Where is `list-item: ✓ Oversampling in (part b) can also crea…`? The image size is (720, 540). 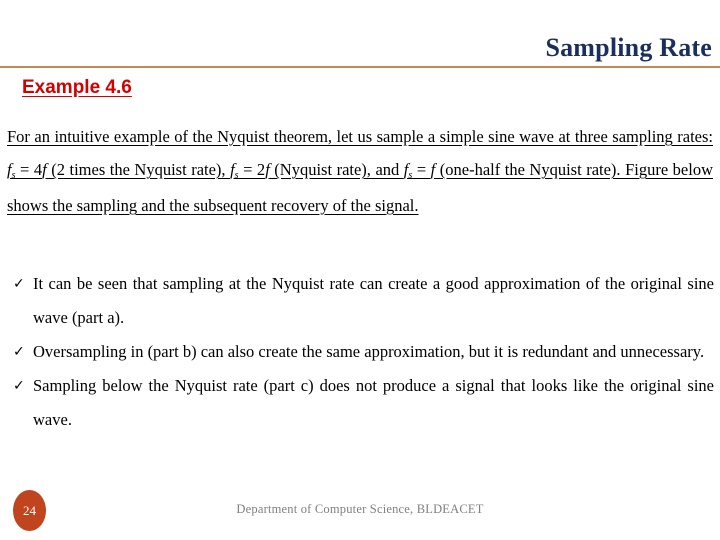
list-item: ✓ Oversampling in (part b) can also crea… is located at coordinates (362, 352).